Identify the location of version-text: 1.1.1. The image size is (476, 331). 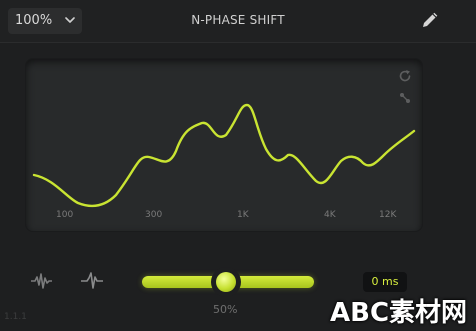
(15, 317).